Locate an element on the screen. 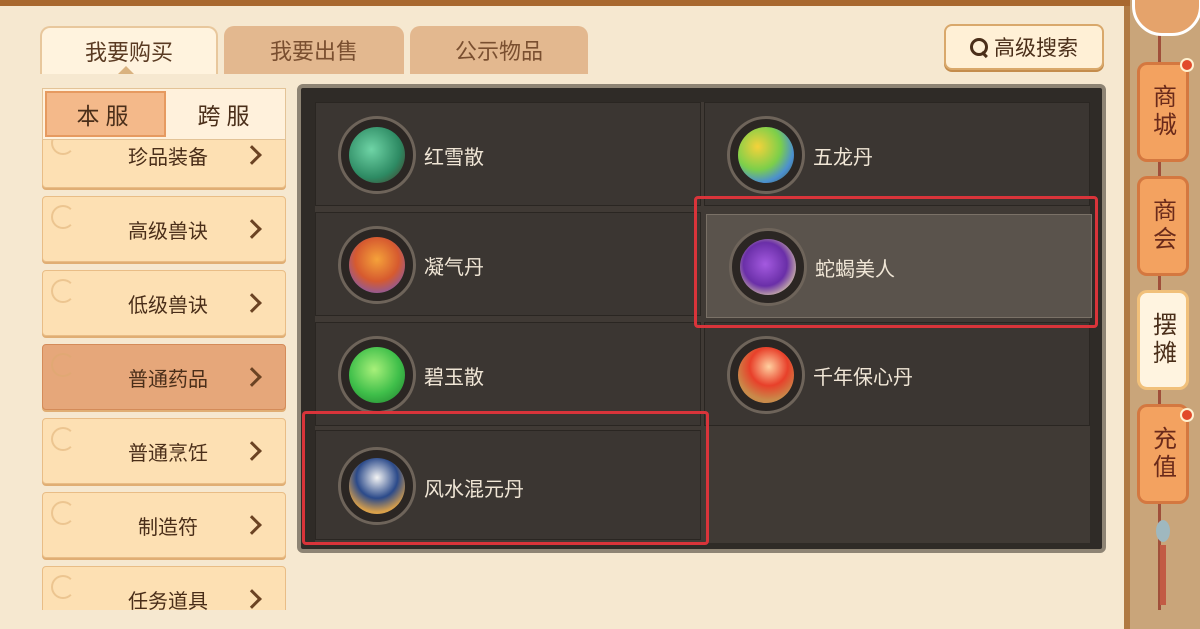  item-name: 五龙丹 is located at coordinates (843, 157).